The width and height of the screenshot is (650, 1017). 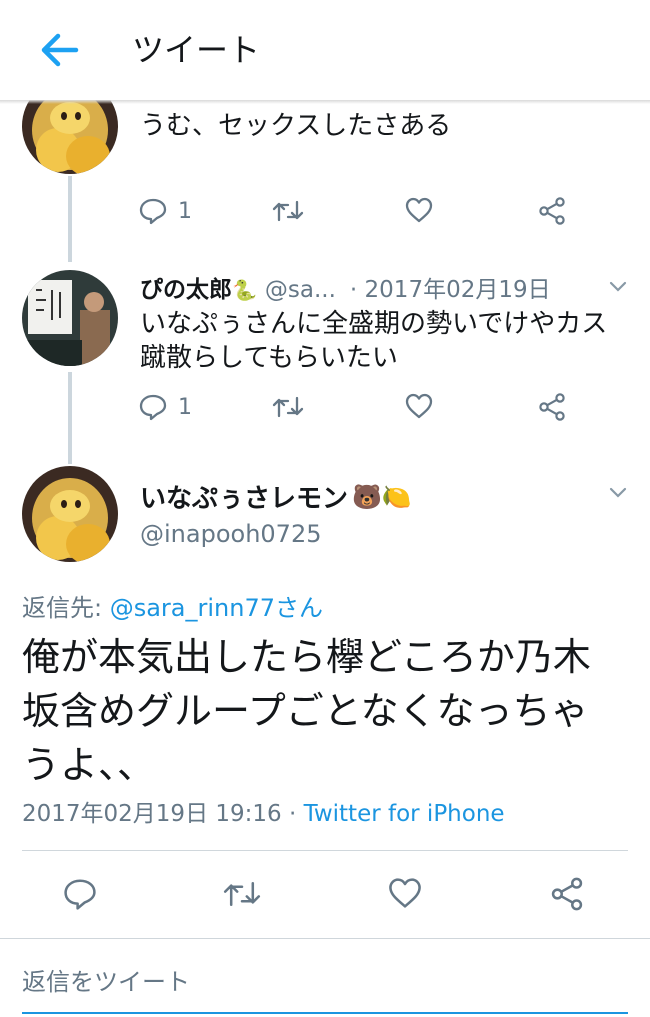 I want to click on reply-button, so click(x=80, y=894).